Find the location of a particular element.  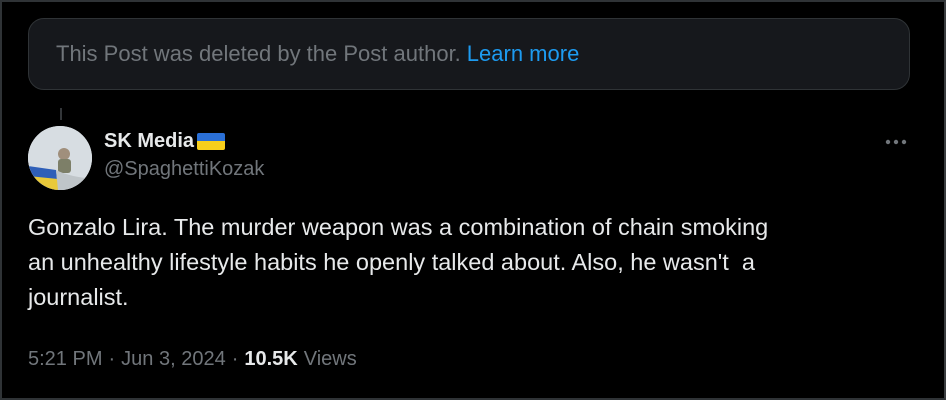

post-meta: 5:21 PM · Jun 3, 2024 · 10.5K Views is located at coordinates (192, 359).